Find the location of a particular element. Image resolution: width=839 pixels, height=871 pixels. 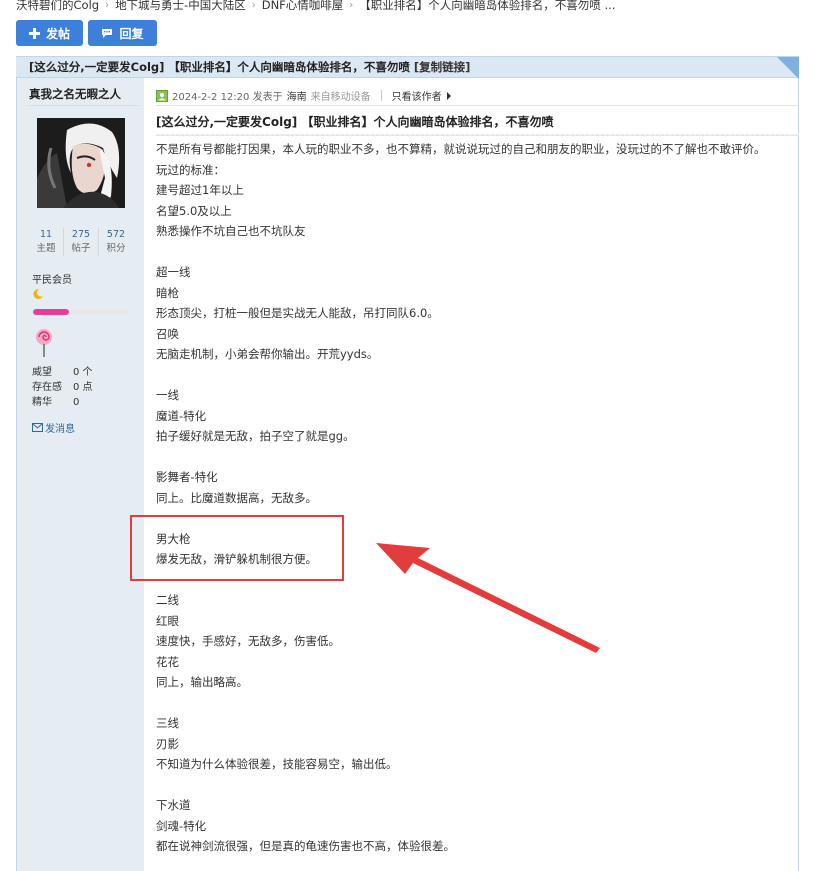

post-date: 2024-2-2 12:20 发表于 is located at coordinates (227, 97).